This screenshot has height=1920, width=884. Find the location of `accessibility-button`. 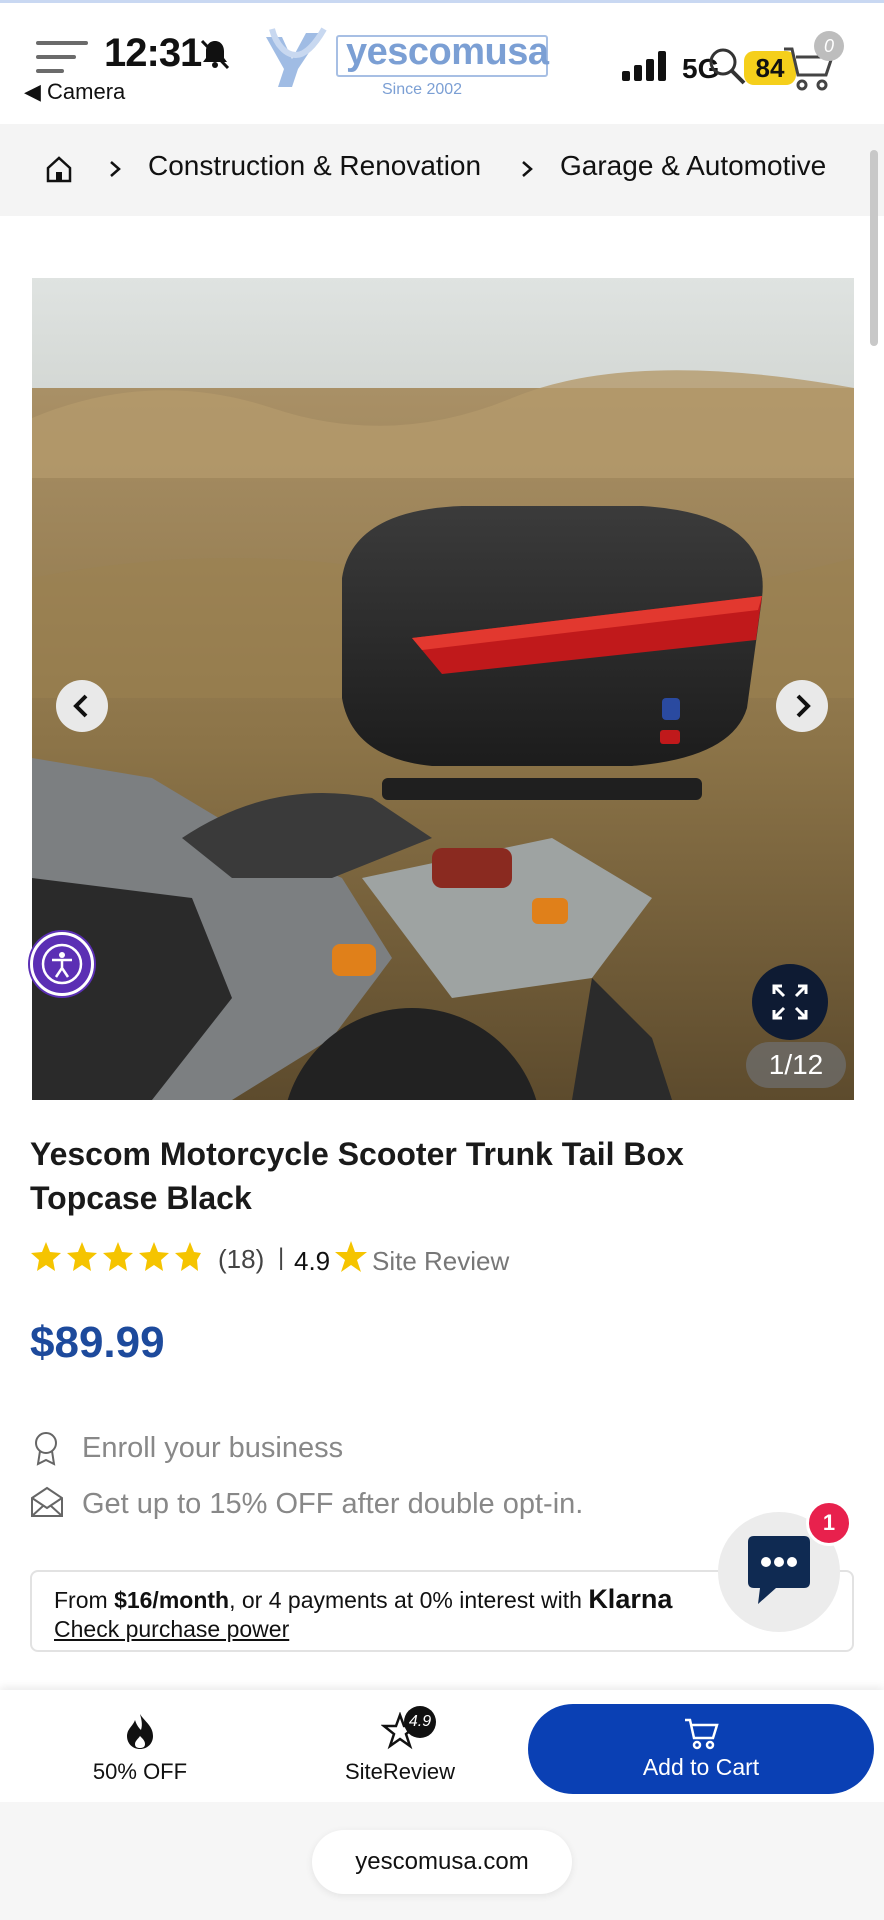

accessibility-button is located at coordinates (62, 964).